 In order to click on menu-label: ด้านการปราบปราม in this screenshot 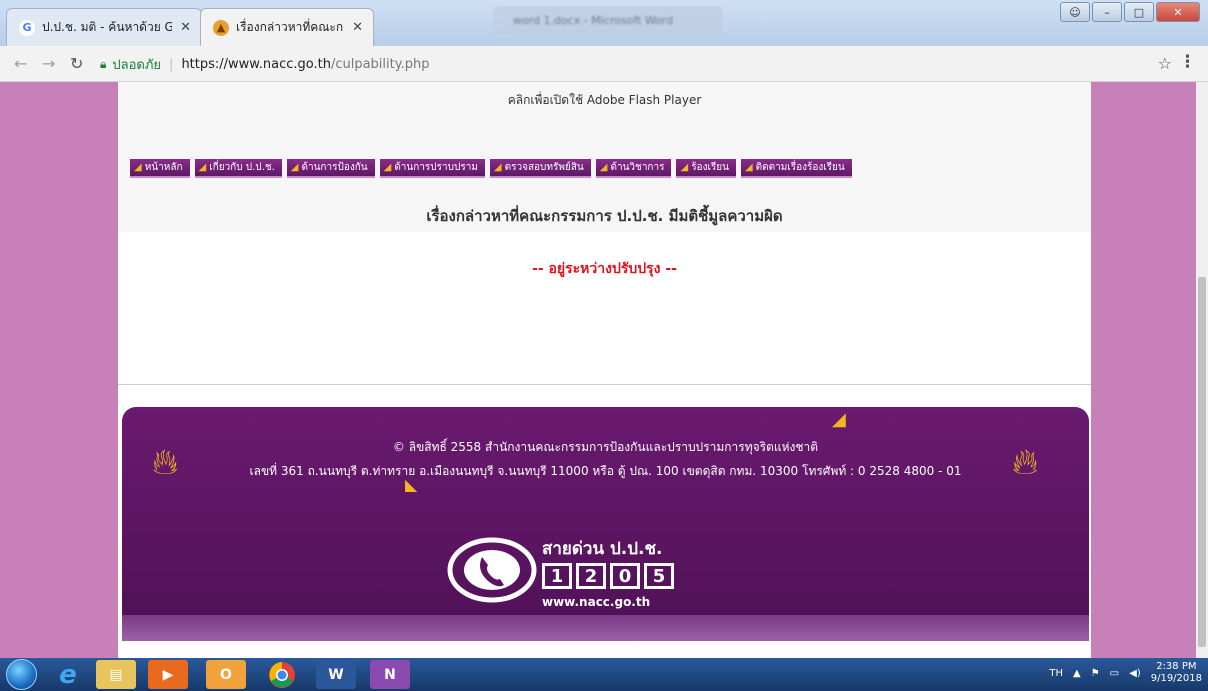, I will do `click(436, 167)`.